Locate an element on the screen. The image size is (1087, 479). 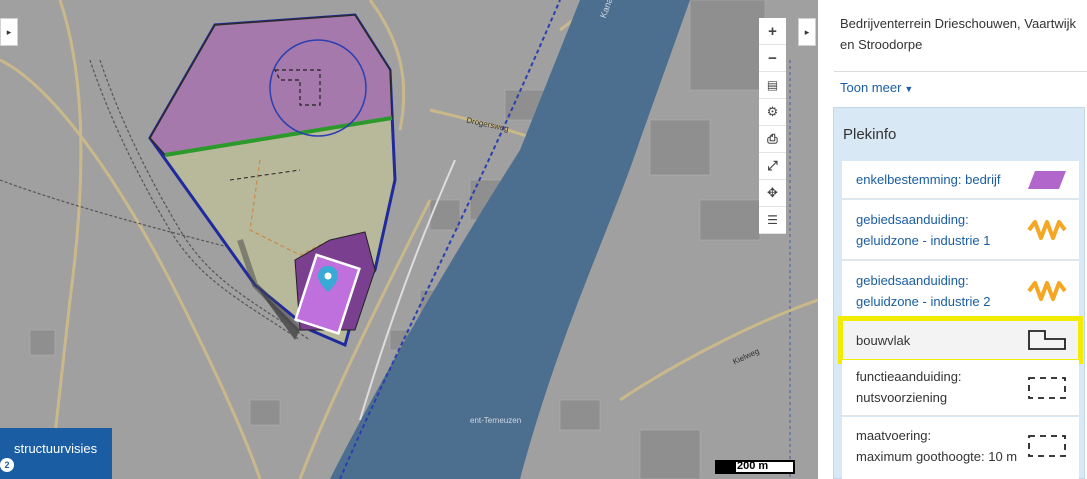
pan-button: ✥ is located at coordinates (772, 193).